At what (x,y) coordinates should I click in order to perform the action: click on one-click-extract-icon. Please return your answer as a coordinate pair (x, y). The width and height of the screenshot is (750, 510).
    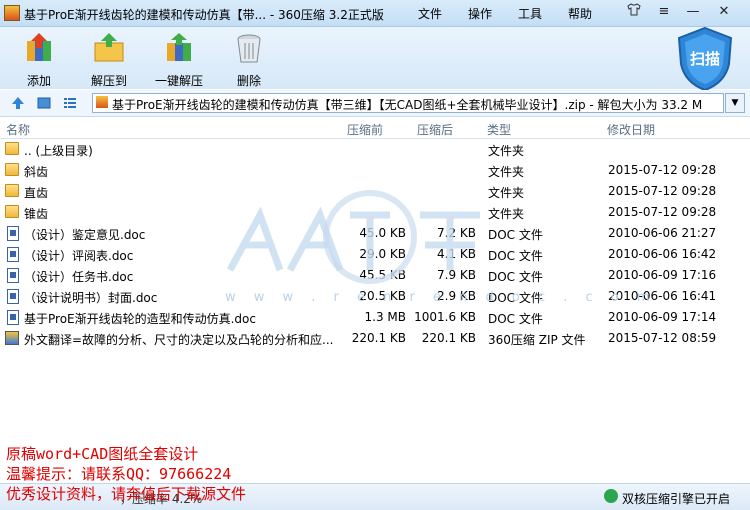
    Looking at the image, I should click on (179, 47).